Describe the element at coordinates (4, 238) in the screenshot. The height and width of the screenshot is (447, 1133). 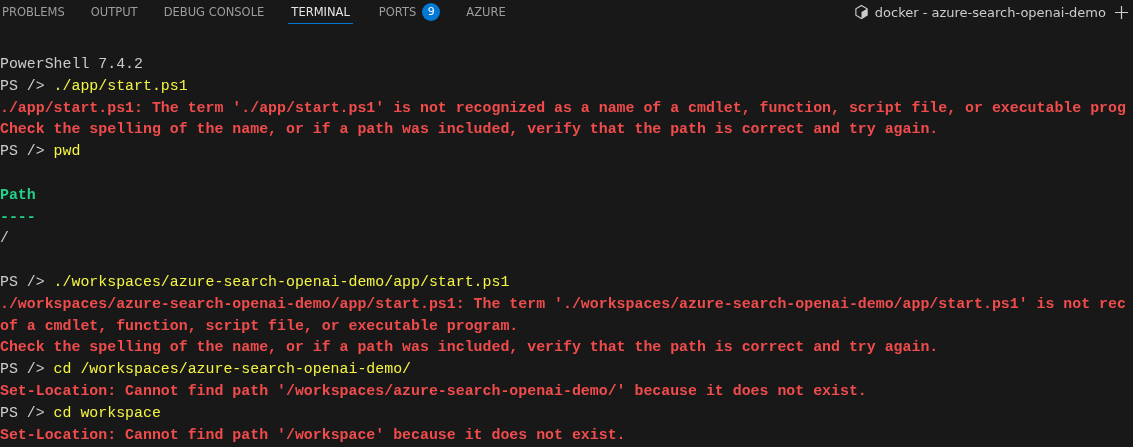
I see `output-text: /` at that location.